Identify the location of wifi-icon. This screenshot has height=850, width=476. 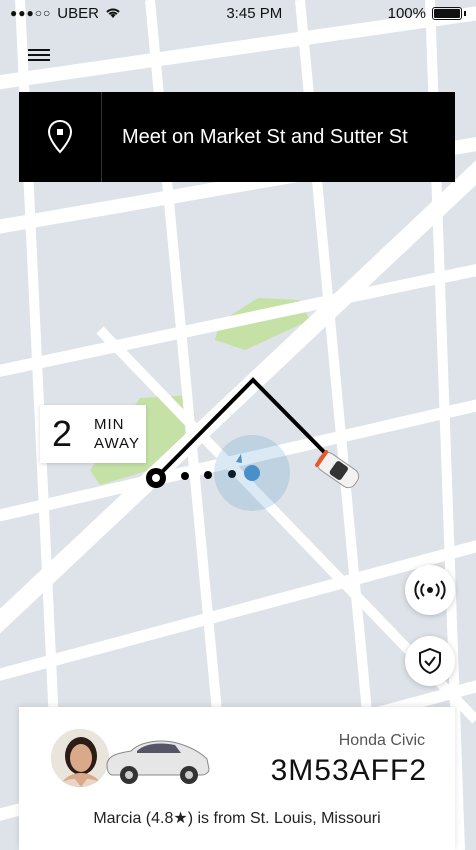
(113, 13).